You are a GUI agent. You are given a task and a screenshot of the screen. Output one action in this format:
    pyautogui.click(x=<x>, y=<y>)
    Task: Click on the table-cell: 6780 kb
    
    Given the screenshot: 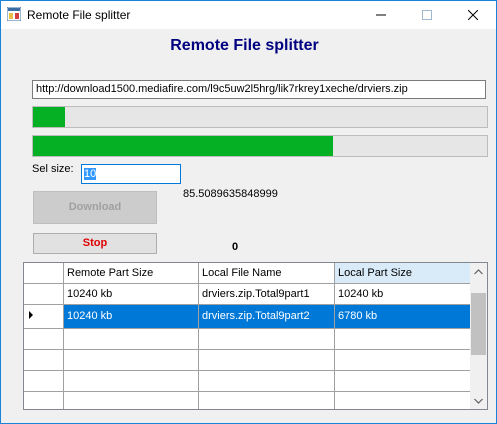 What is the action you would take?
    pyautogui.click(x=402, y=316)
    